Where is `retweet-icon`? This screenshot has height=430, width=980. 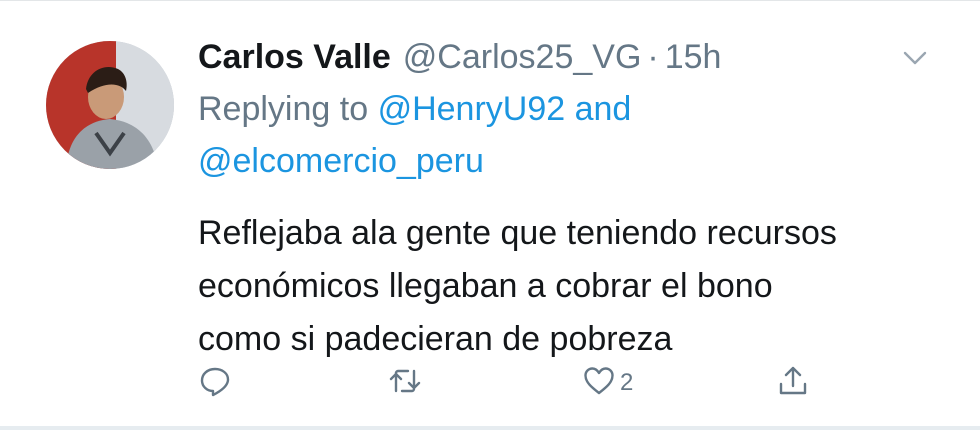
retweet-icon is located at coordinates (405, 383).